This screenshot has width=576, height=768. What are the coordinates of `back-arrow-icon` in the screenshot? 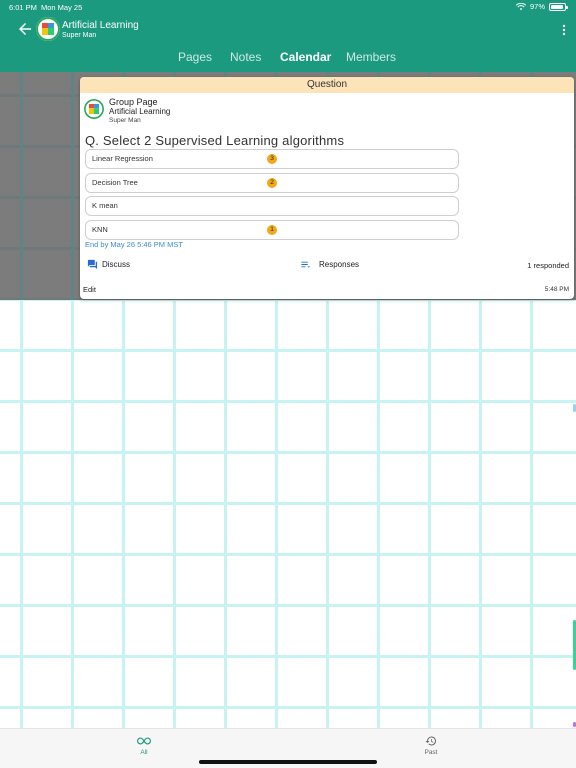 It's located at (25, 29).